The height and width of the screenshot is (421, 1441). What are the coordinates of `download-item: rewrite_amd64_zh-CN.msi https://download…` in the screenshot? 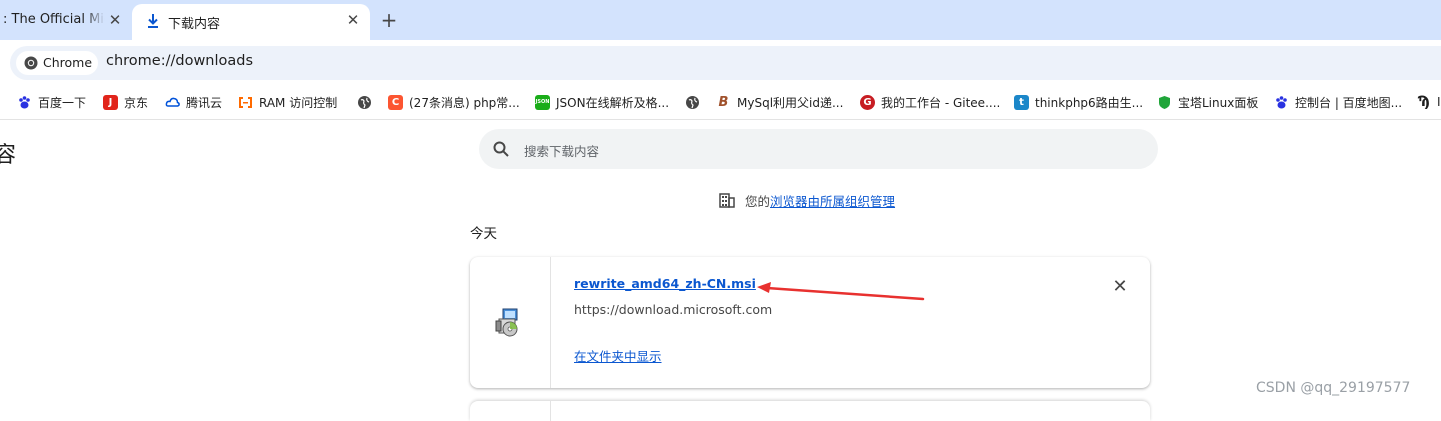 It's located at (810, 322).